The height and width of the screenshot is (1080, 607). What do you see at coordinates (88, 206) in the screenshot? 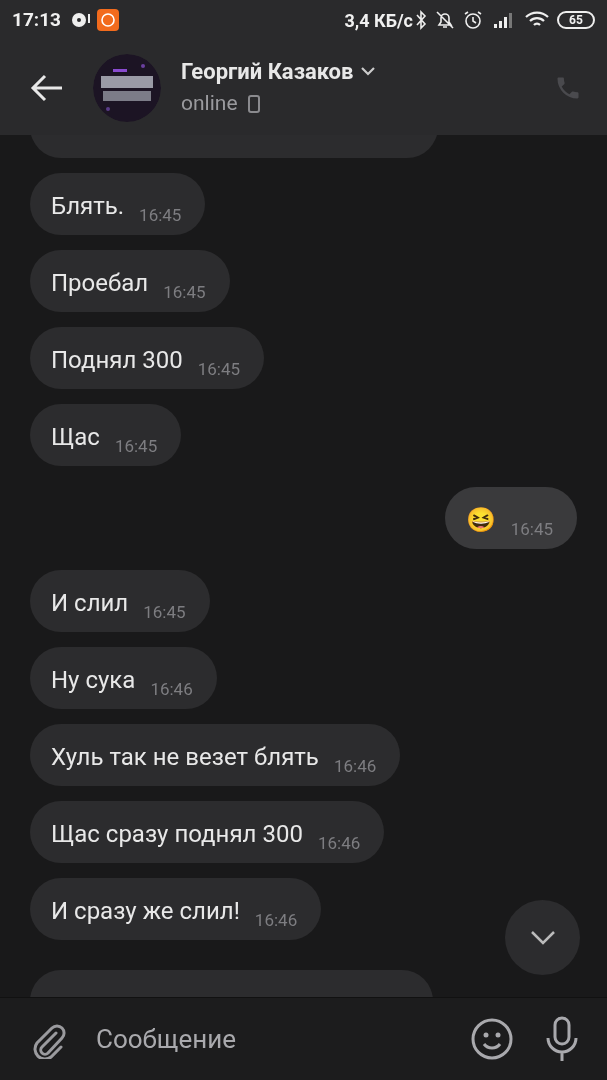
I see `message-text: Блять.` at bounding box center [88, 206].